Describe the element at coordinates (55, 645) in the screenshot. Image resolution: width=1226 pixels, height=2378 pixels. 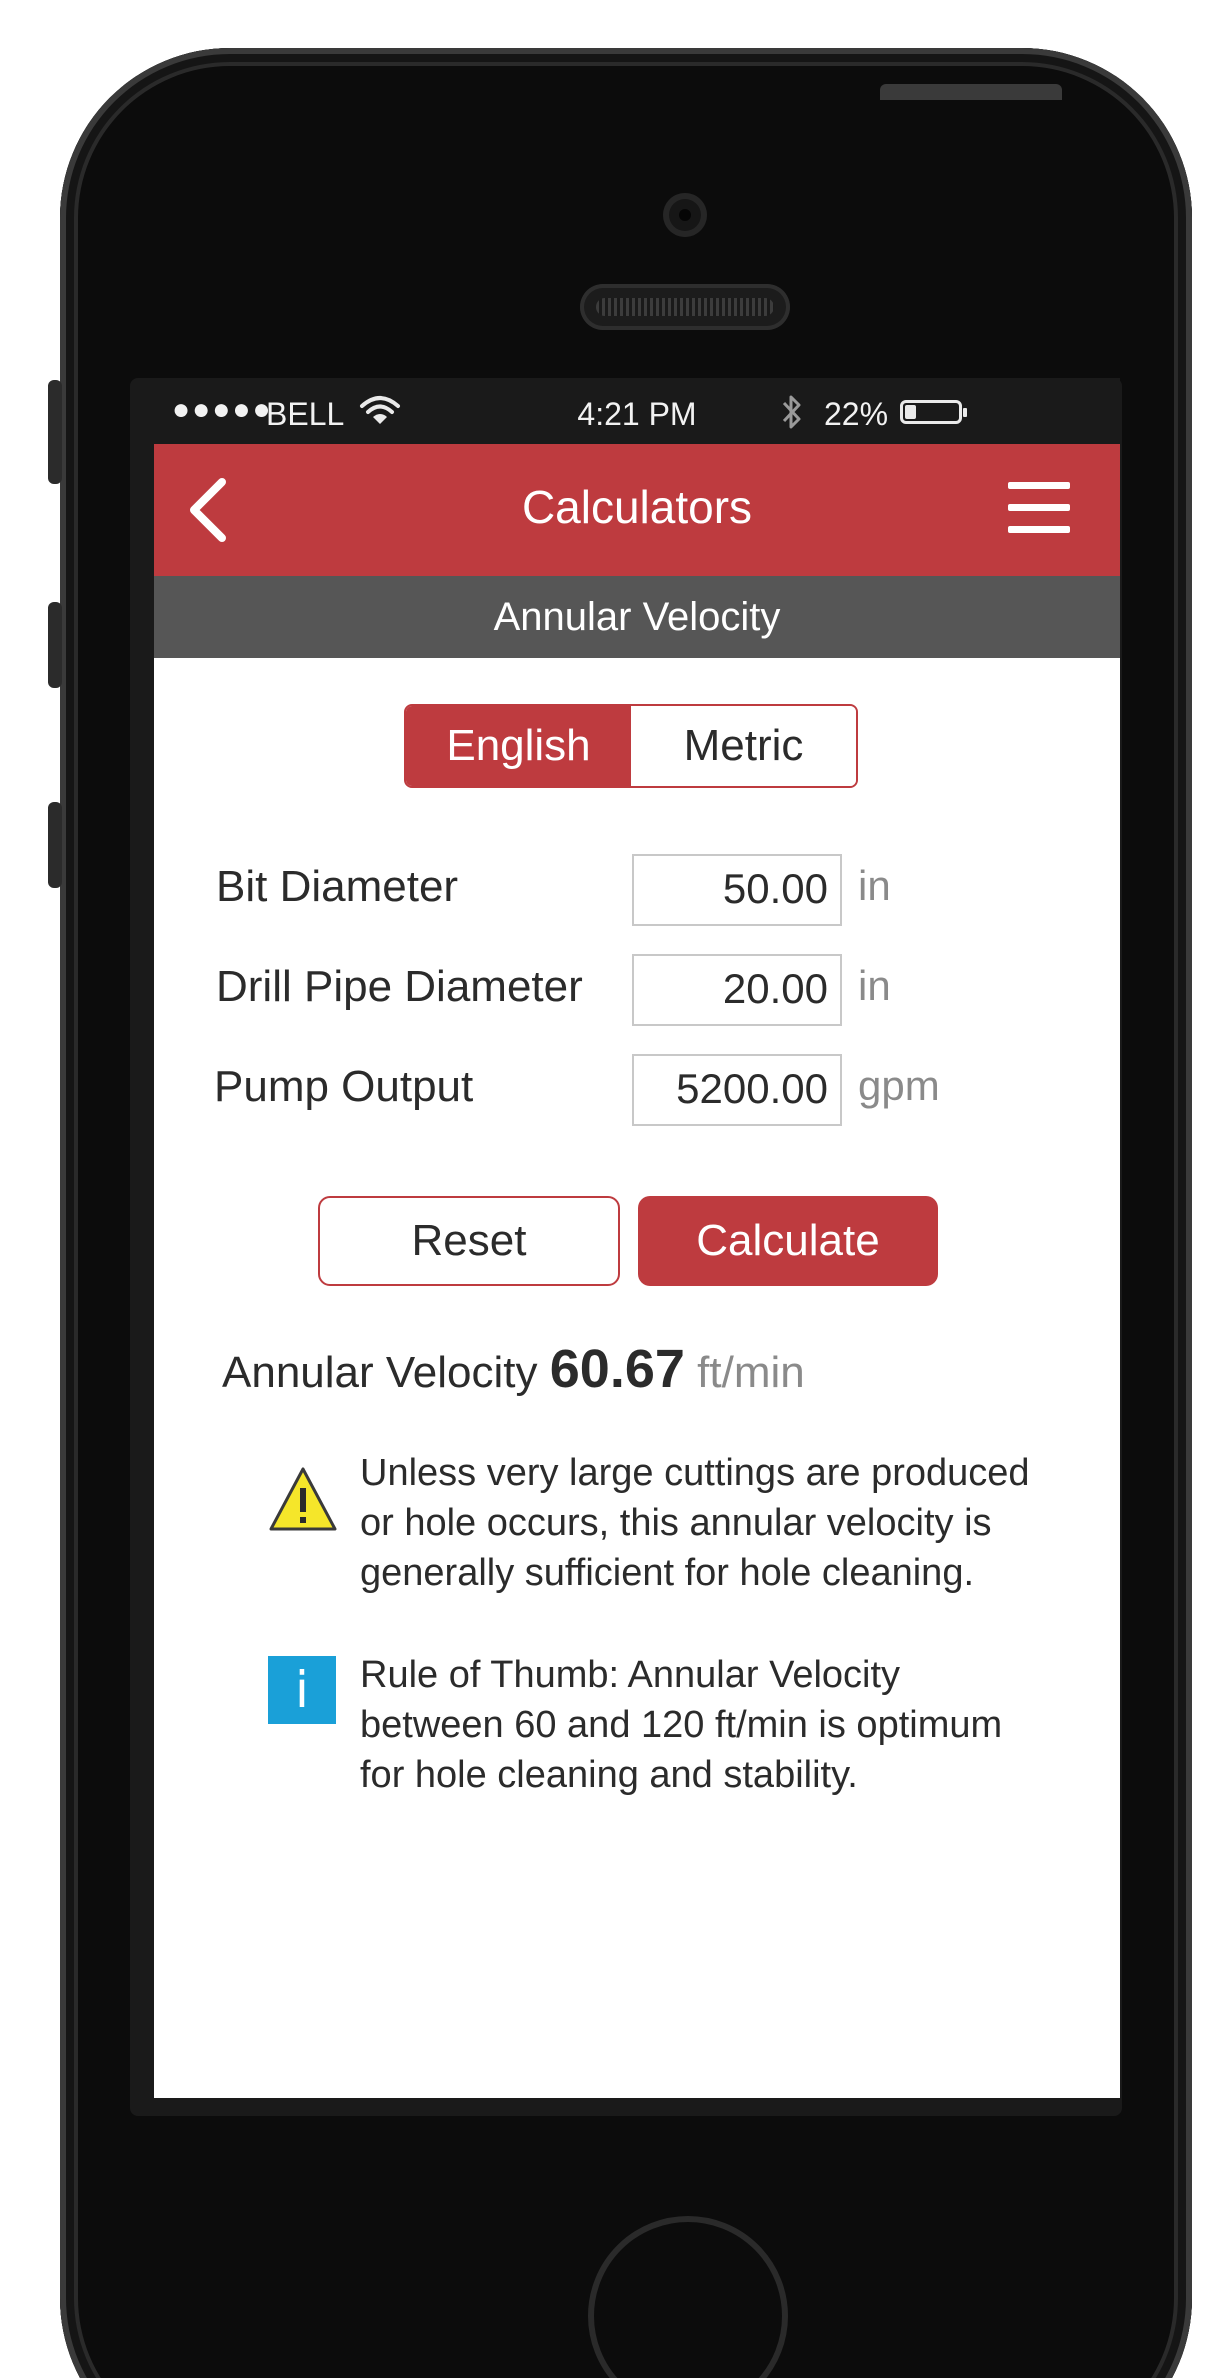
I see `volume-up-button` at that location.